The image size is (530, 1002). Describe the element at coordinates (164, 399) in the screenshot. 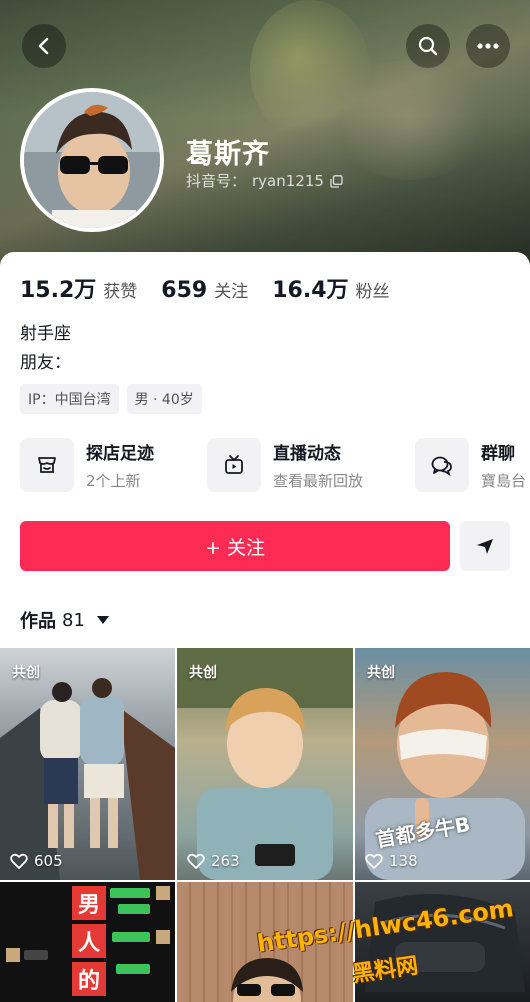

I see `gender-age-tag: 男 · 40岁` at that location.